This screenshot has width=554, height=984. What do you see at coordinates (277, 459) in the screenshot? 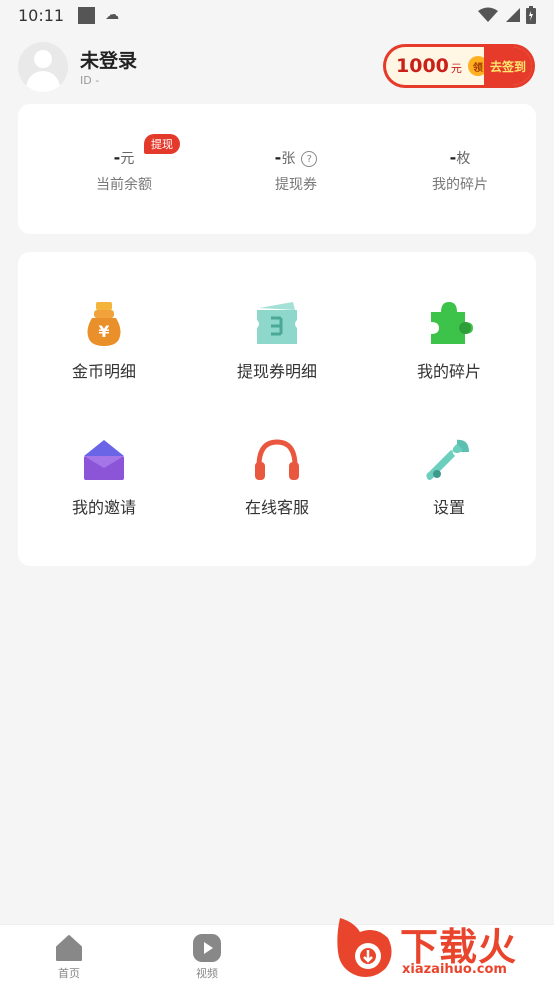
I see `headphones-icon` at bounding box center [277, 459].